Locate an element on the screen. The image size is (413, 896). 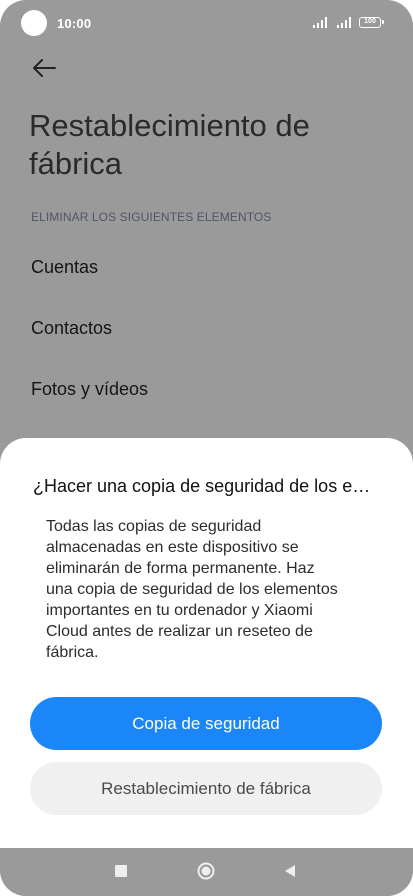
status-time: 10:00 is located at coordinates (74, 23).